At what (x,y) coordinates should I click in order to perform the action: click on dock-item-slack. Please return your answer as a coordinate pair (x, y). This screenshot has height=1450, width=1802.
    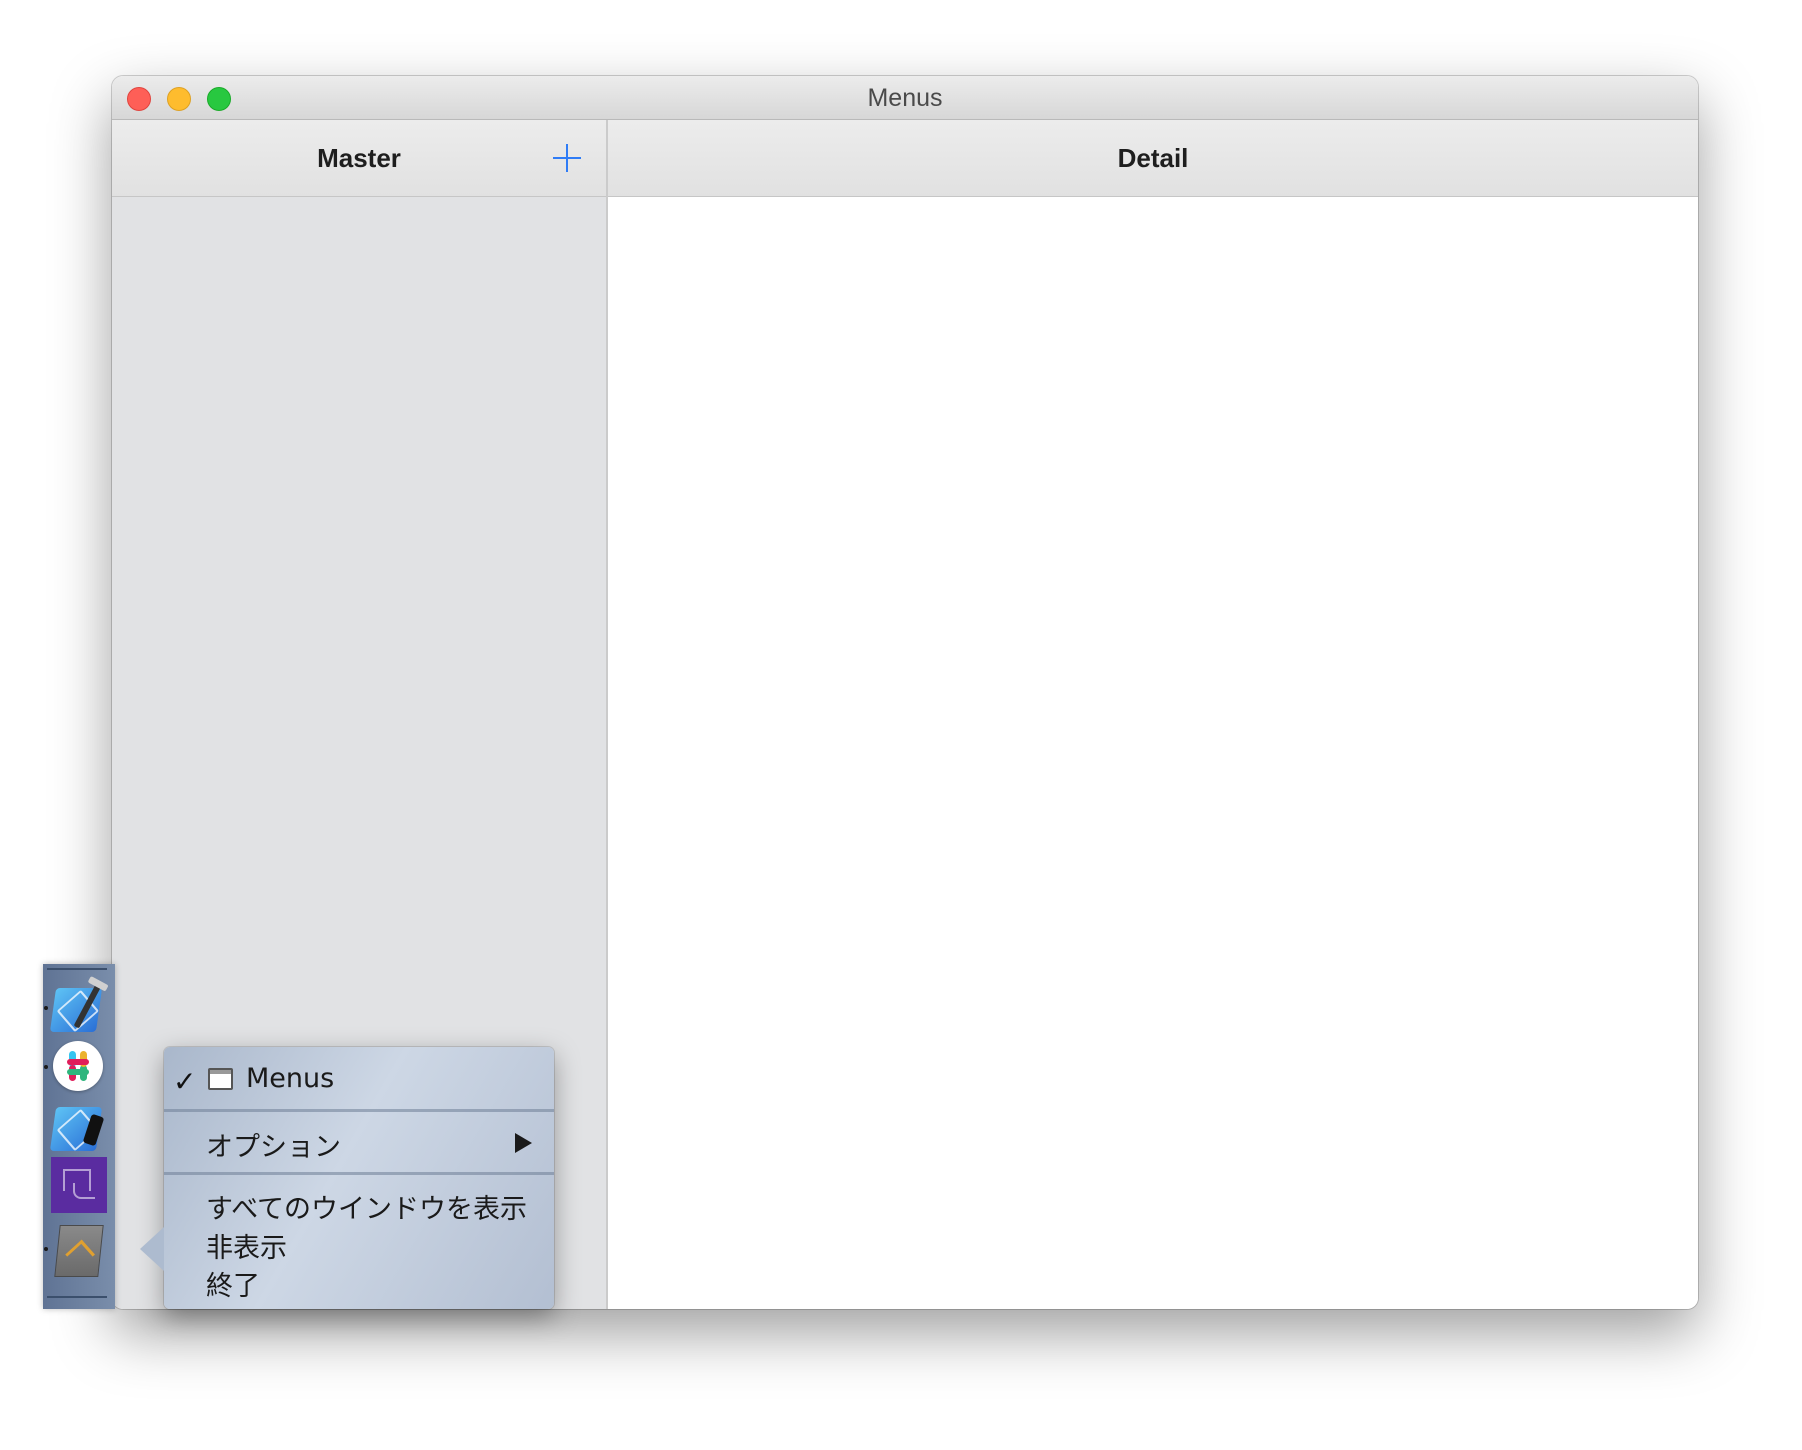
    Looking at the image, I should click on (75, 1066).